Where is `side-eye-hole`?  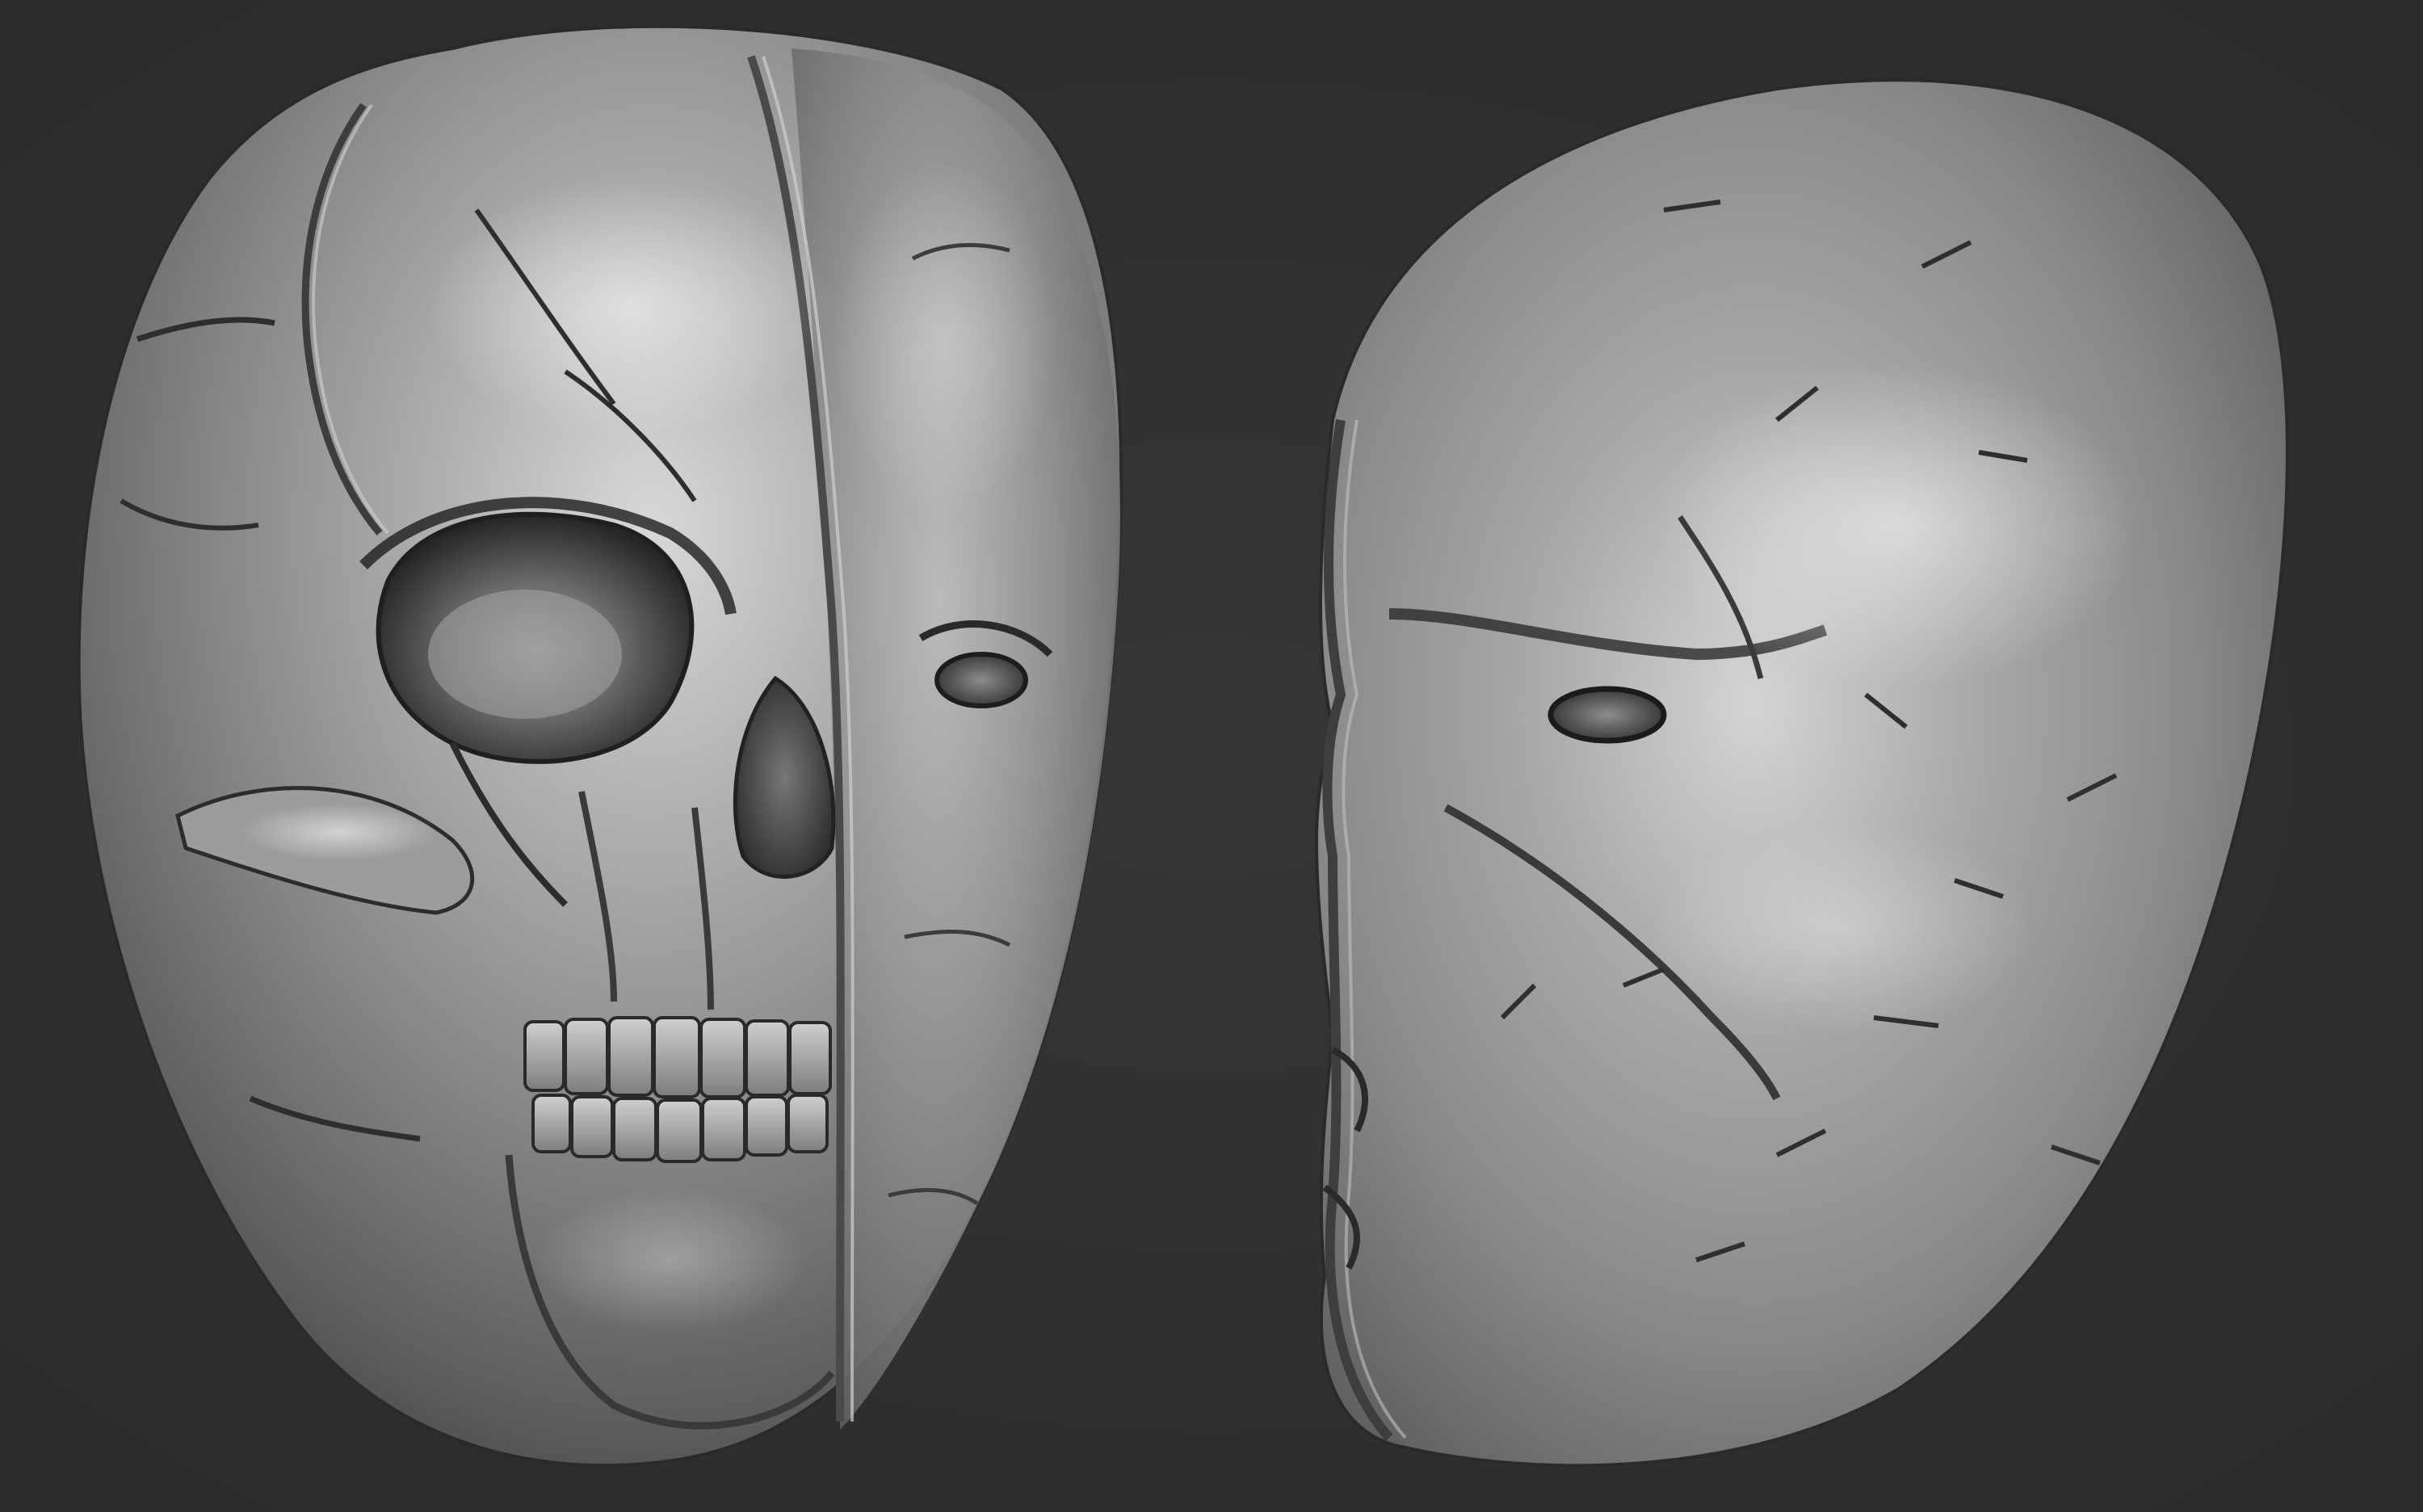 side-eye-hole is located at coordinates (1607, 715).